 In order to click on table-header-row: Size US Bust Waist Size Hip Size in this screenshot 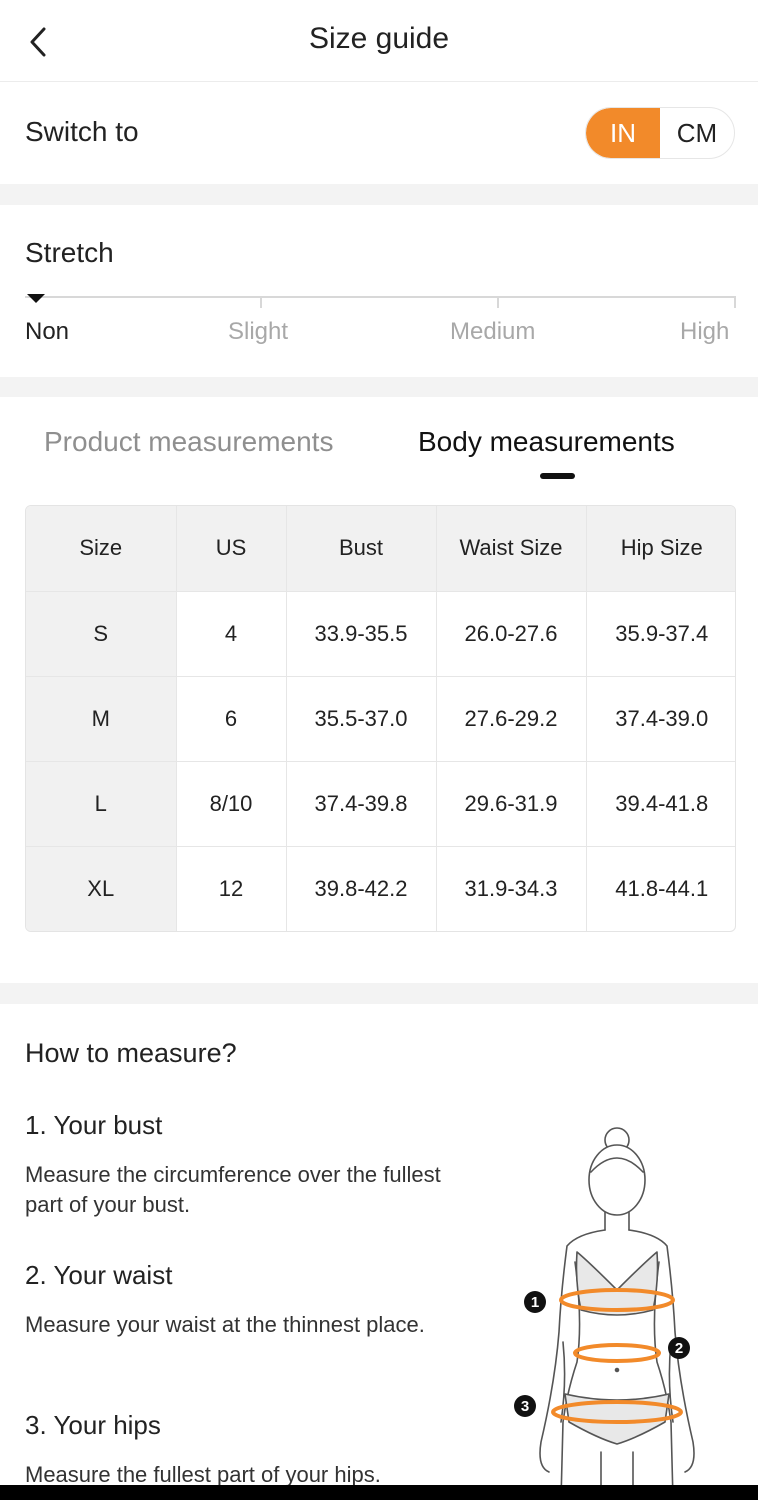, I will do `click(380, 549)`.